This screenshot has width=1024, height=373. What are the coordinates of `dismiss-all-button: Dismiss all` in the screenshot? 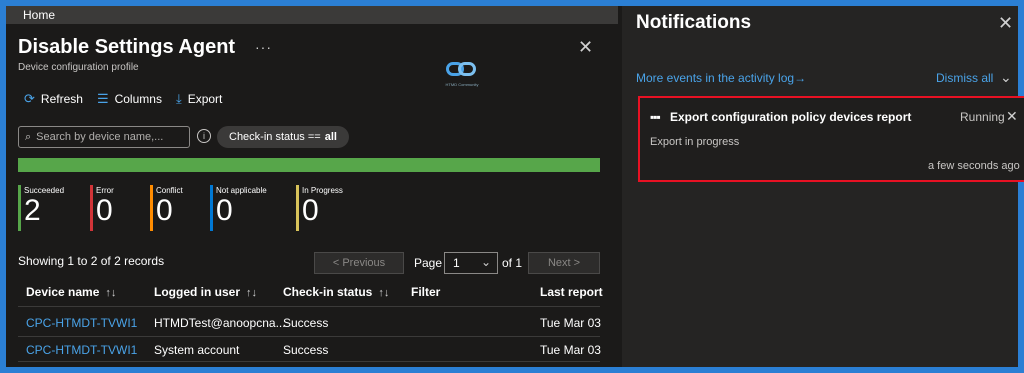 It's located at (964, 78).